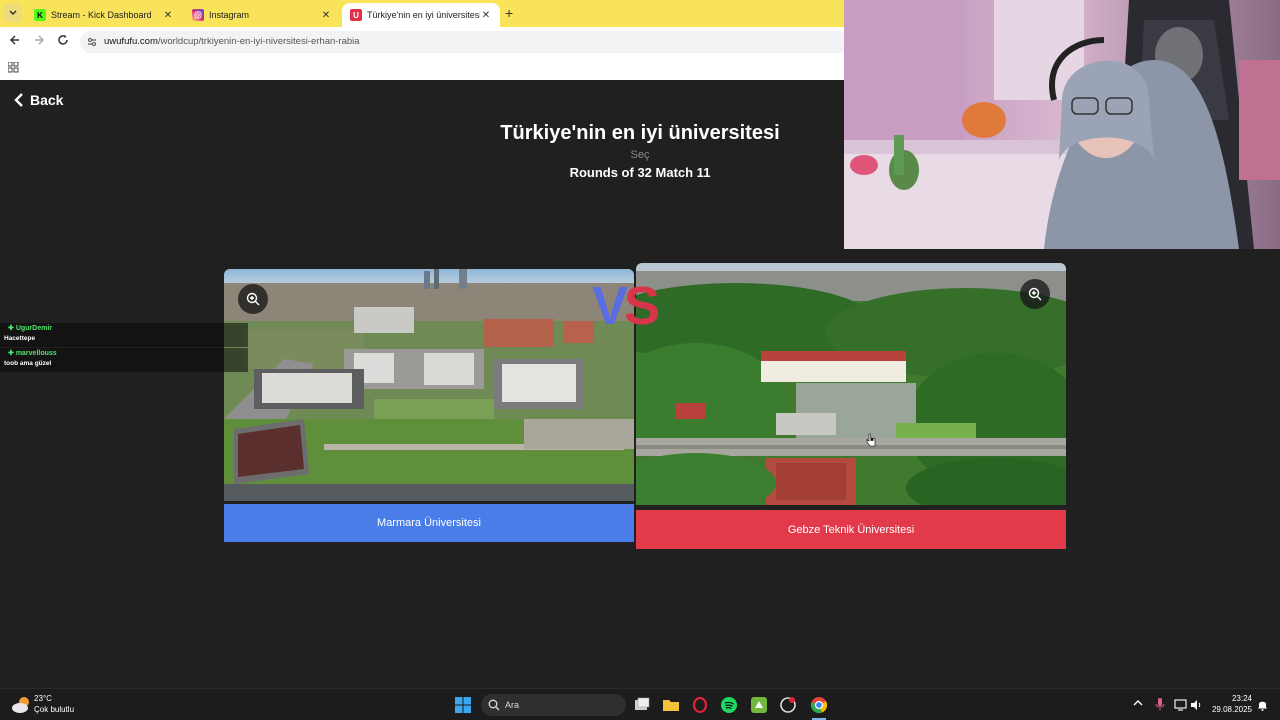 The width and height of the screenshot is (1280, 720). I want to click on weather-description: Çok bulutlu, so click(54, 709).